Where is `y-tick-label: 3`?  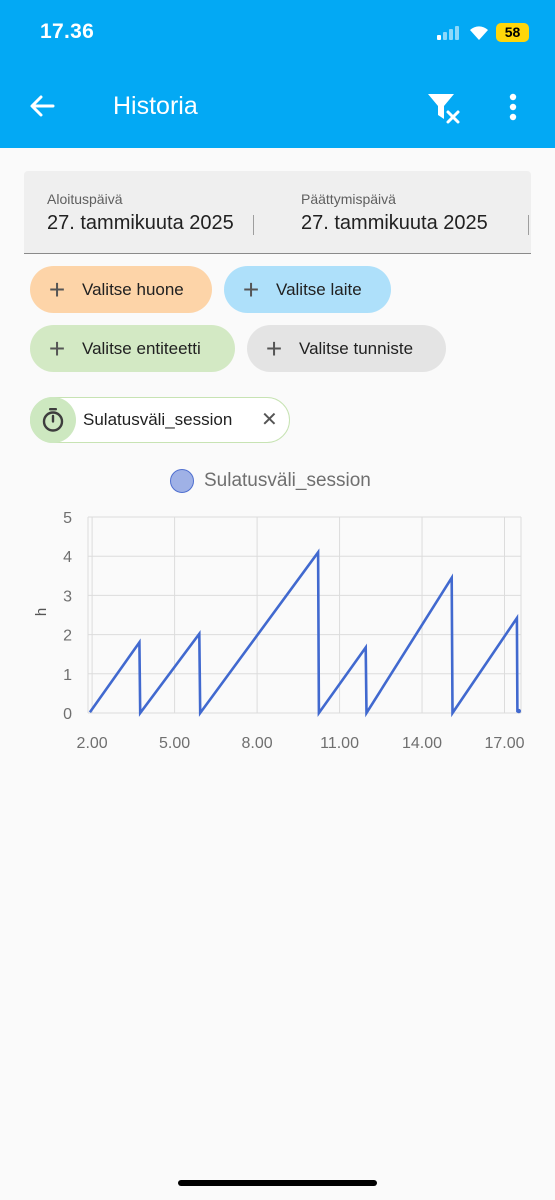 y-tick-label: 3 is located at coordinates (67, 596).